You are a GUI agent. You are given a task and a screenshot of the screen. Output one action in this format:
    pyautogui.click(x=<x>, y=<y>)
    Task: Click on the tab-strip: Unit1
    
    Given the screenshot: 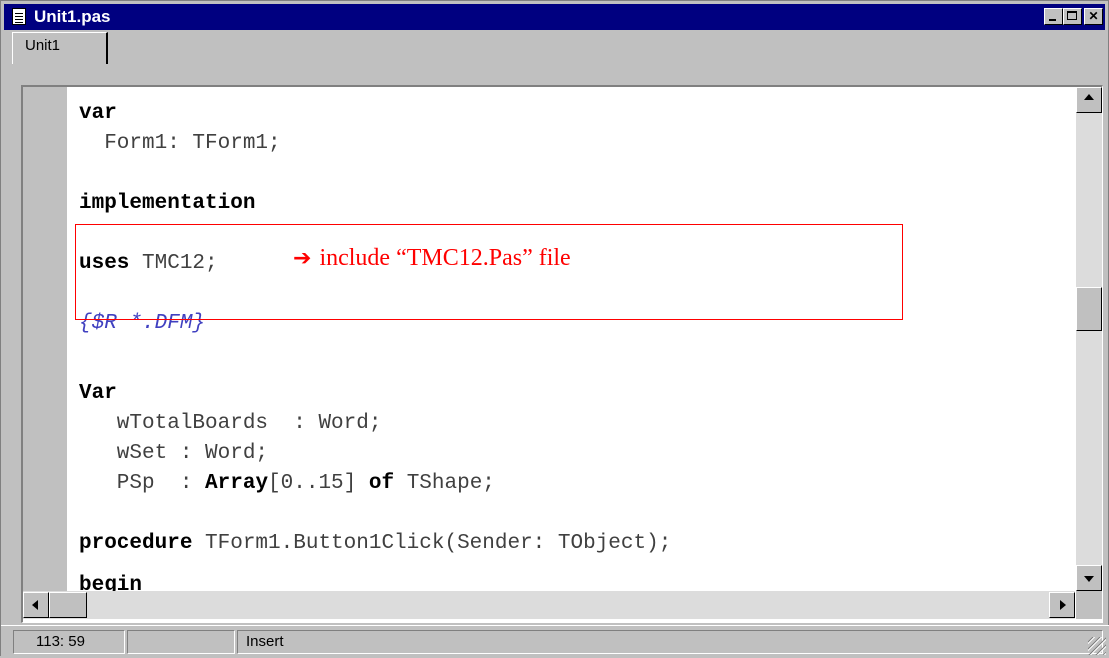 What is the action you would take?
    pyautogui.click(x=554, y=47)
    